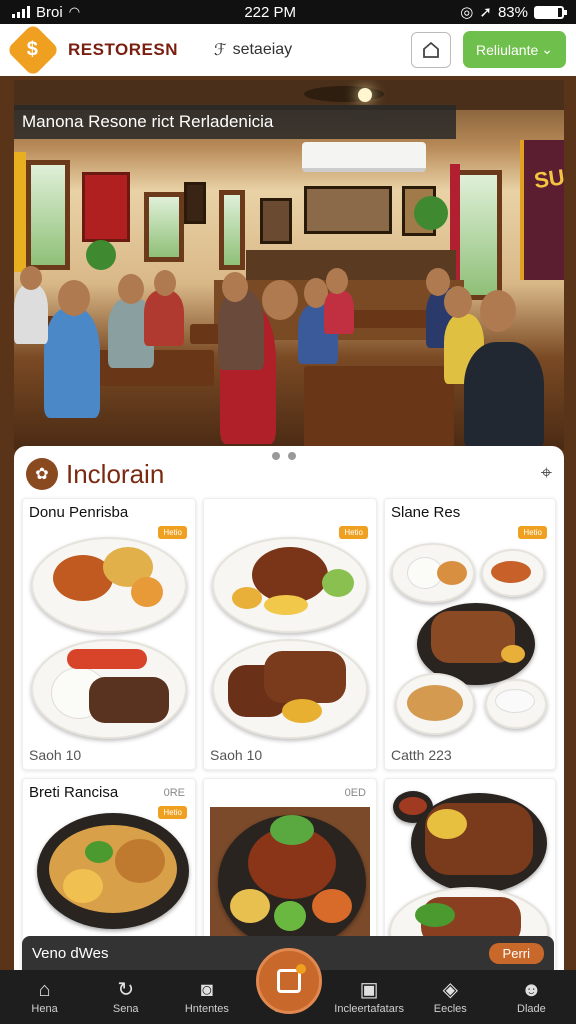  Describe the element at coordinates (262, 49) in the screenshot. I see `search-text: setaeiay` at that location.